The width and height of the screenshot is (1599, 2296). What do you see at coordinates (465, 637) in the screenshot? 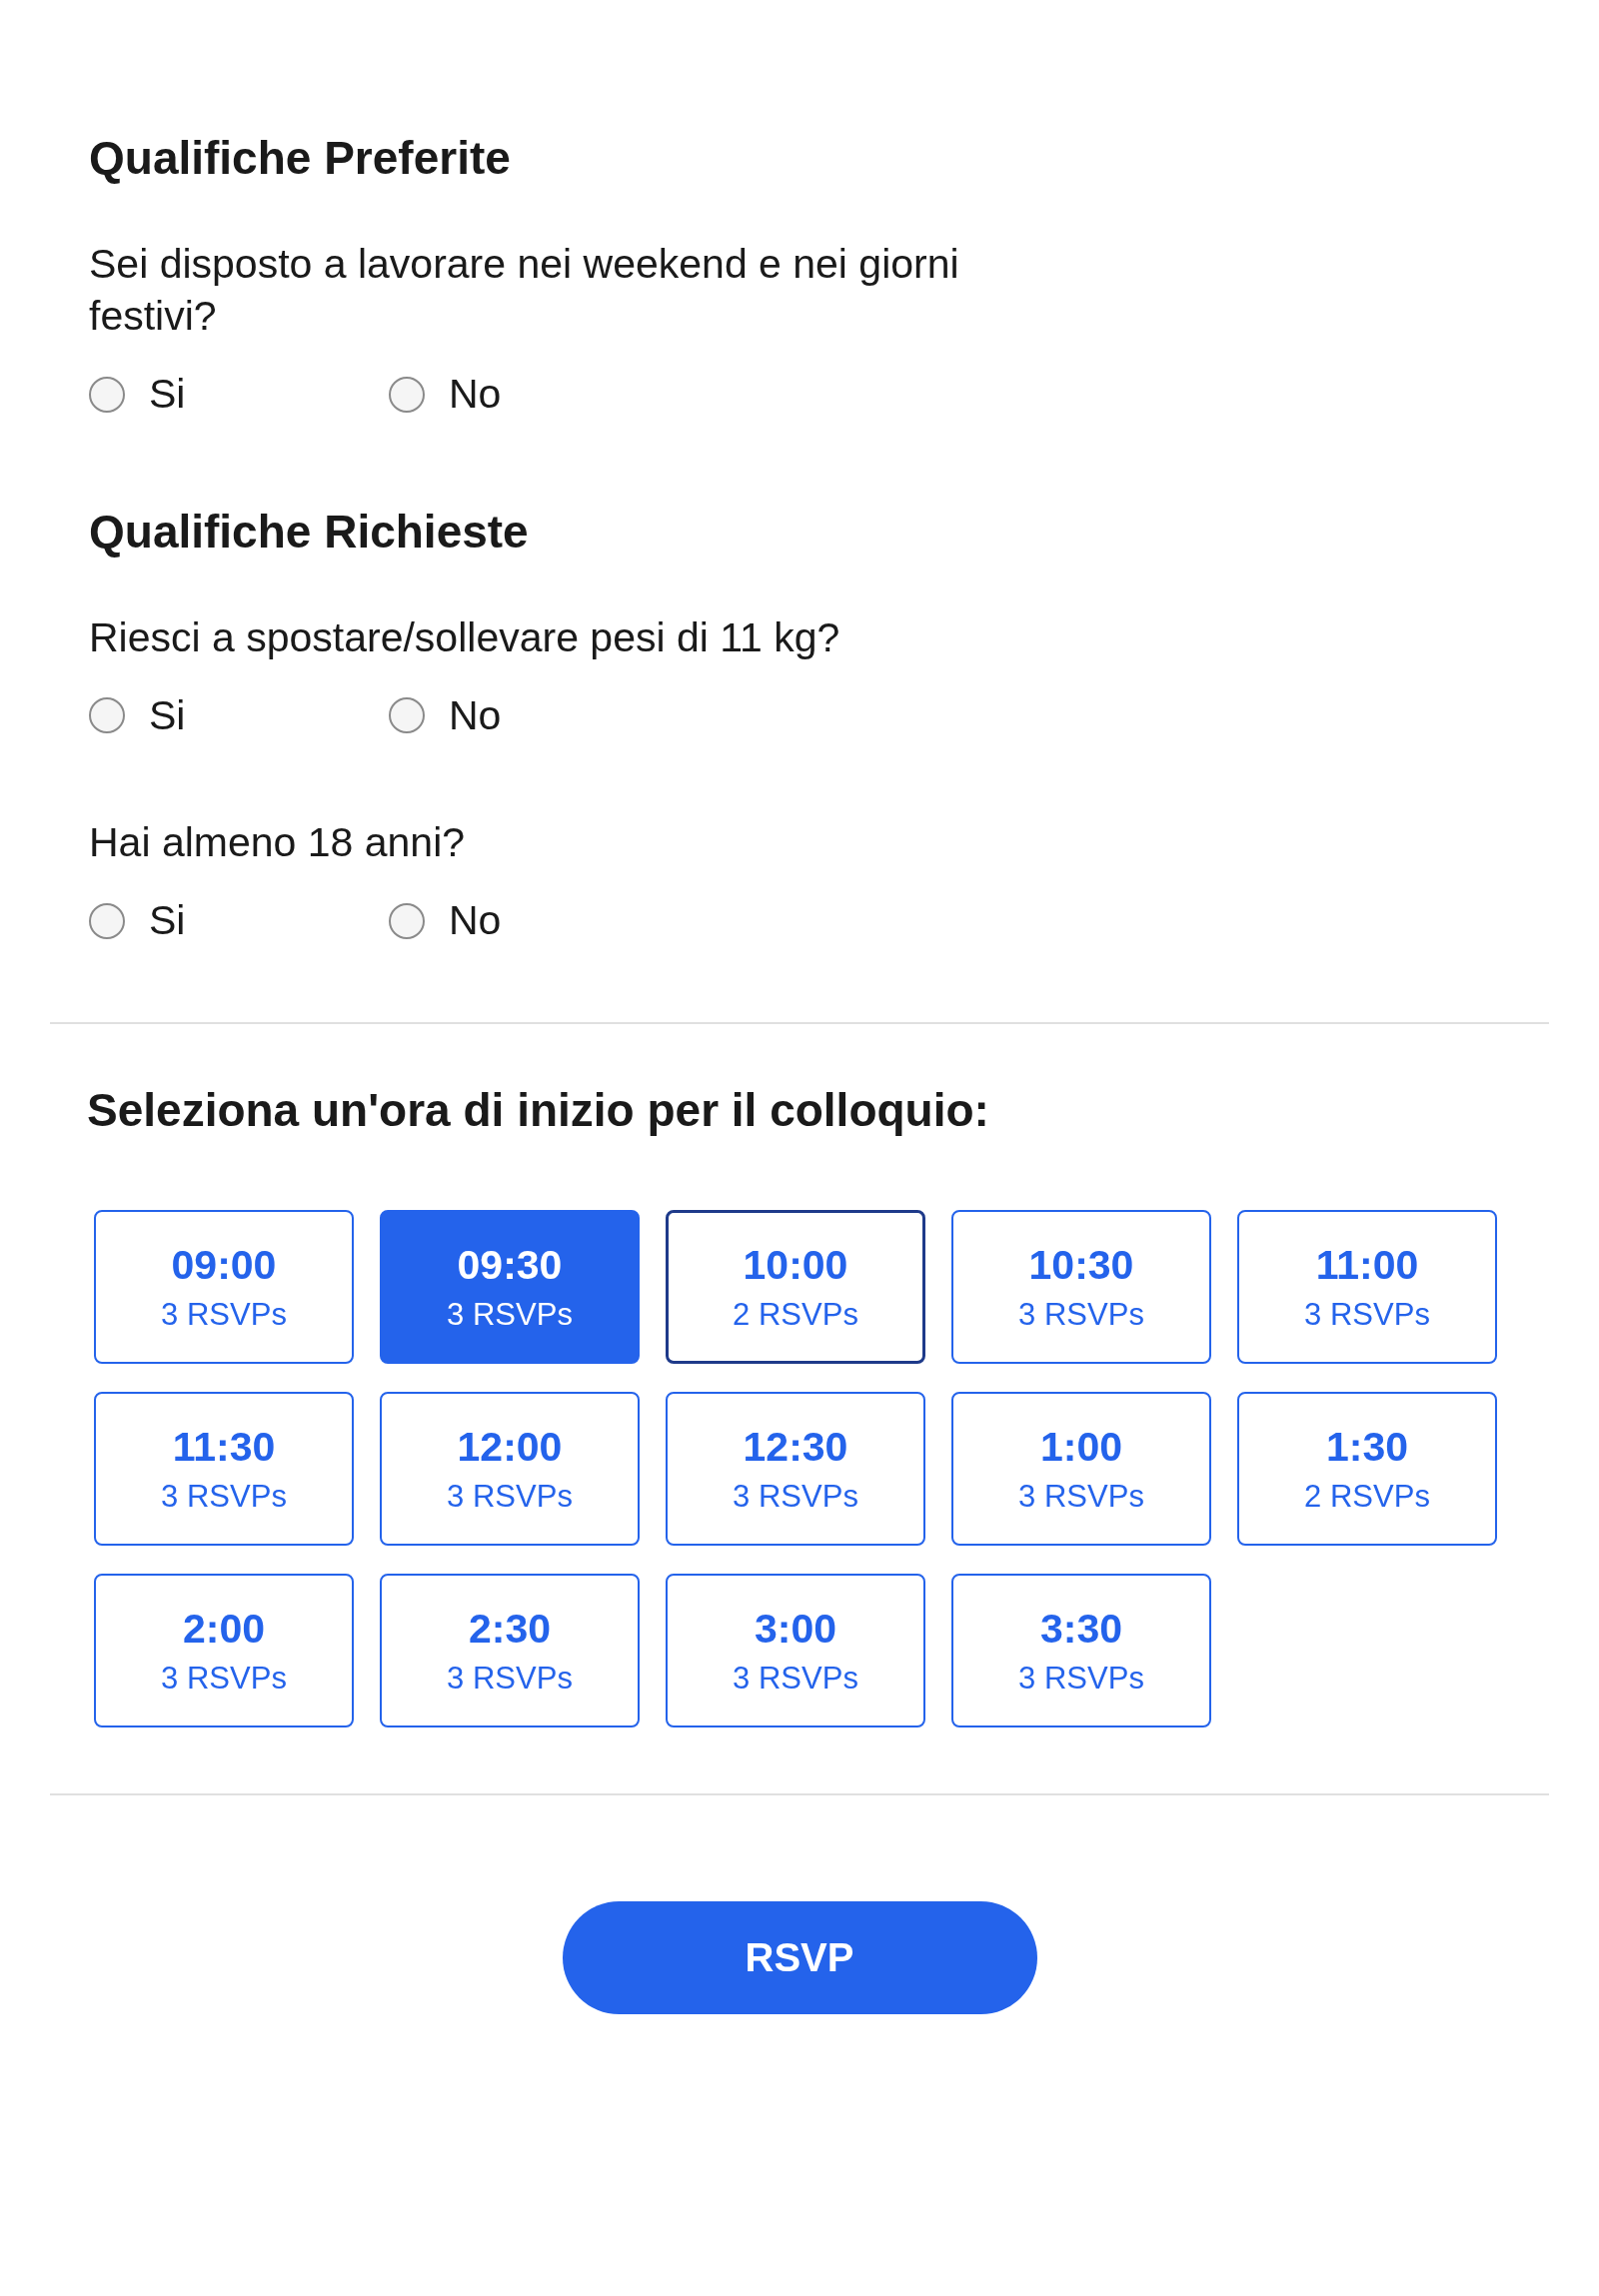
I see `question-text: Riesci a spostare/sollevare pesi di 11 kg?` at bounding box center [465, 637].